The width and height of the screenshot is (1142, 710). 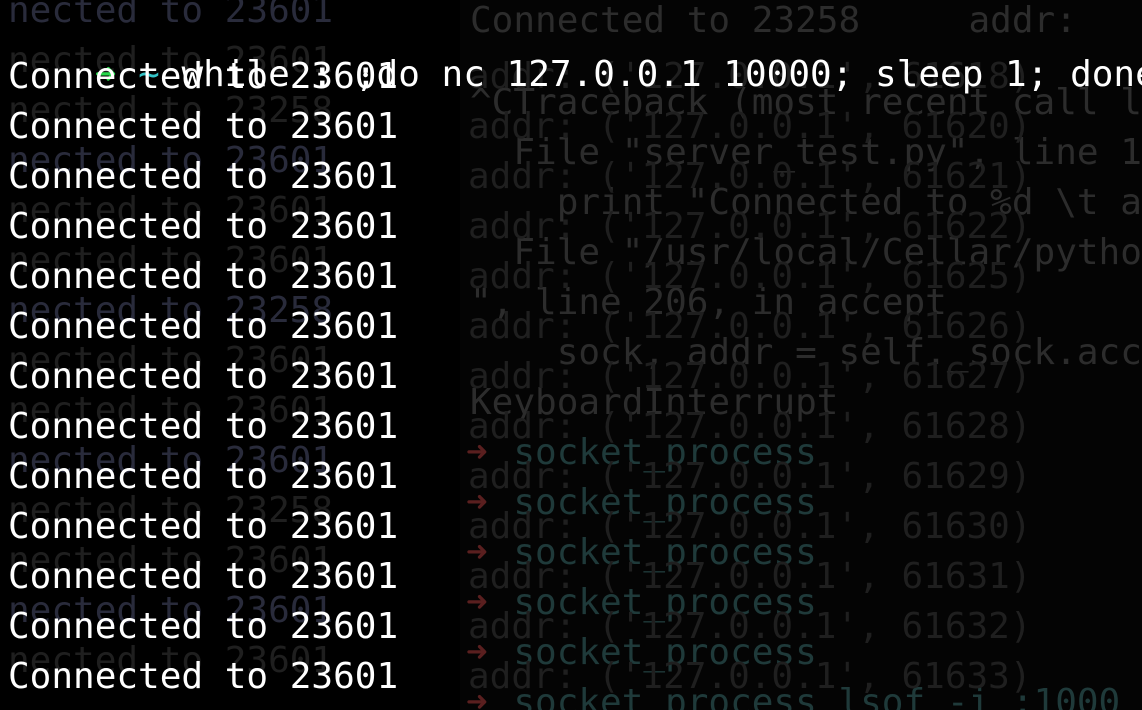 I want to click on ghost-addr-line: addr: ('127.0.0.1', 61631), so click(x=750, y=576).